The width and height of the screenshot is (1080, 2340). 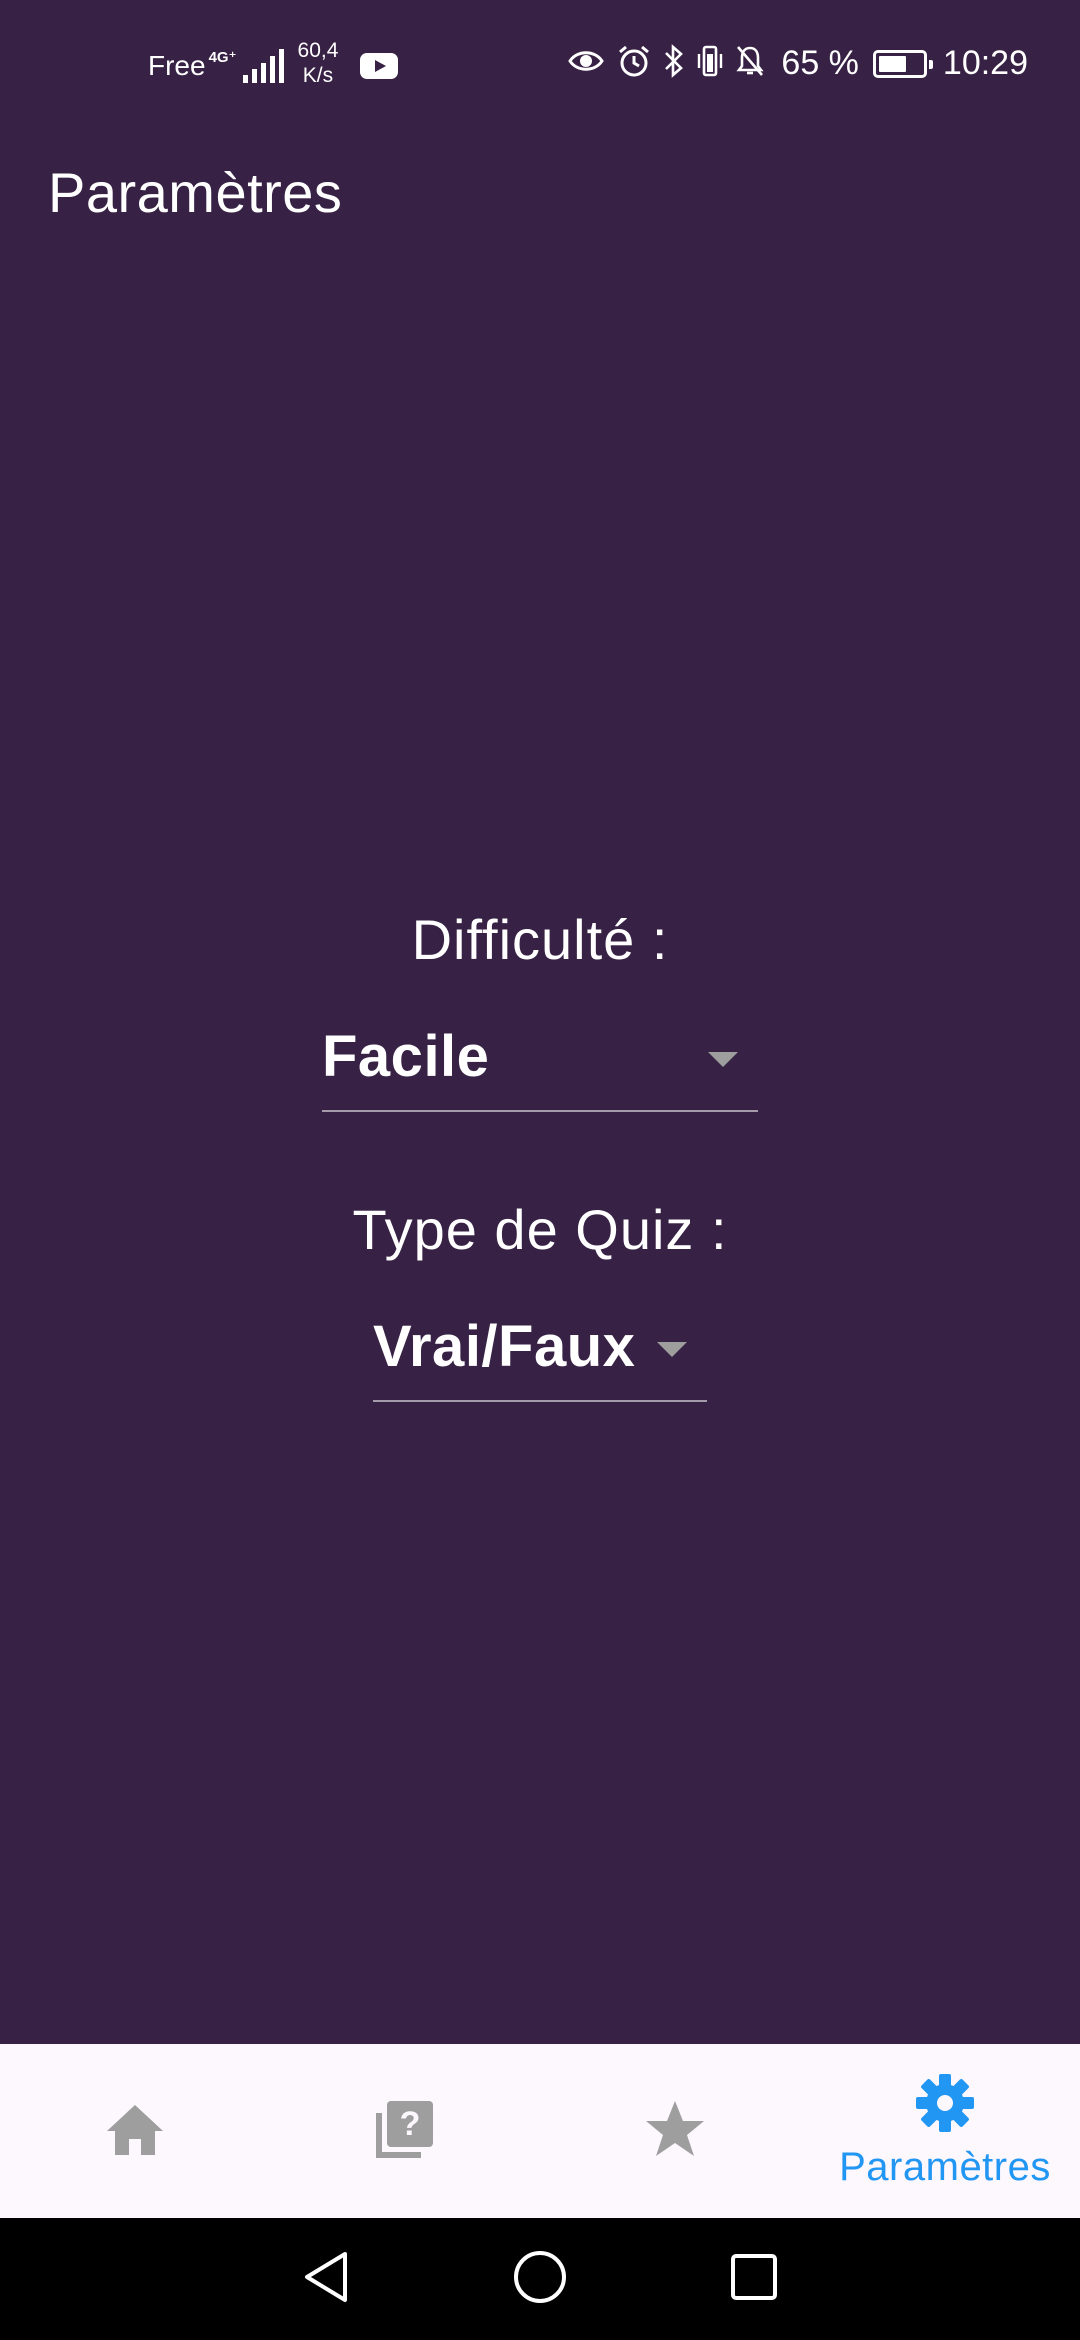 I want to click on network-type-label: 4G⁺, so click(x=222, y=57).